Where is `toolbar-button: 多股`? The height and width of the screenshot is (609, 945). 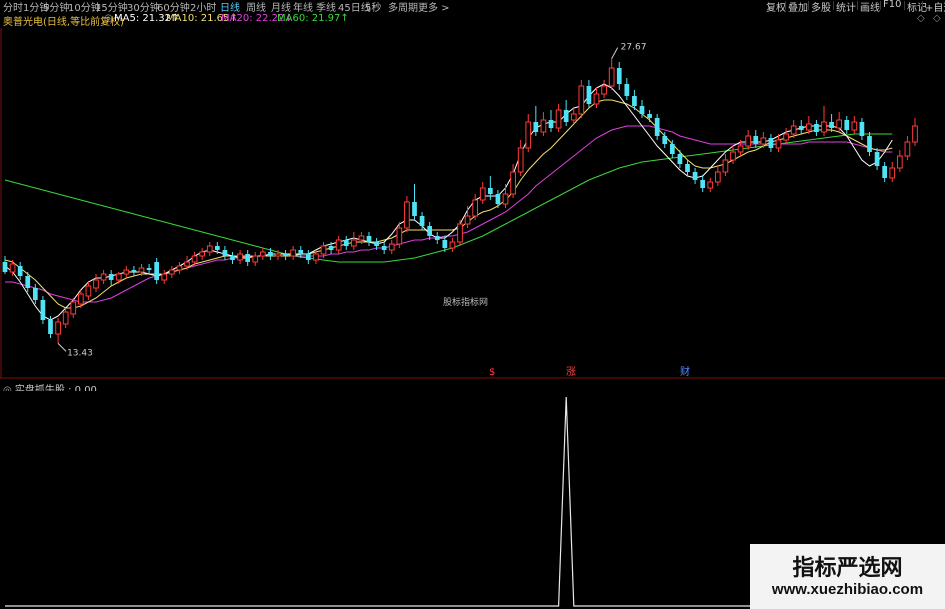 toolbar-button: 多股 is located at coordinates (821, 7).